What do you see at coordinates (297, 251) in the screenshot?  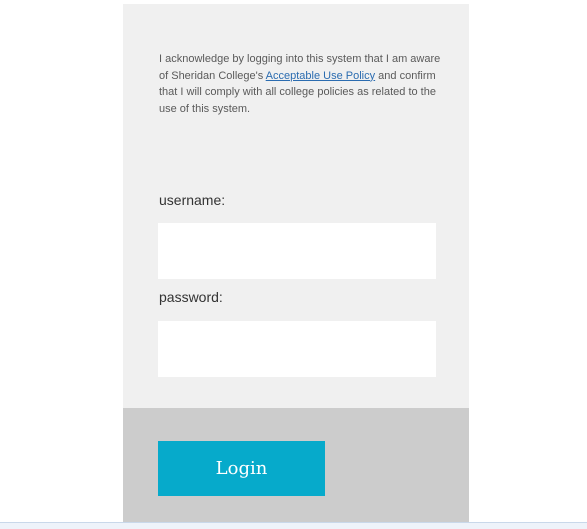 I see `username-input` at bounding box center [297, 251].